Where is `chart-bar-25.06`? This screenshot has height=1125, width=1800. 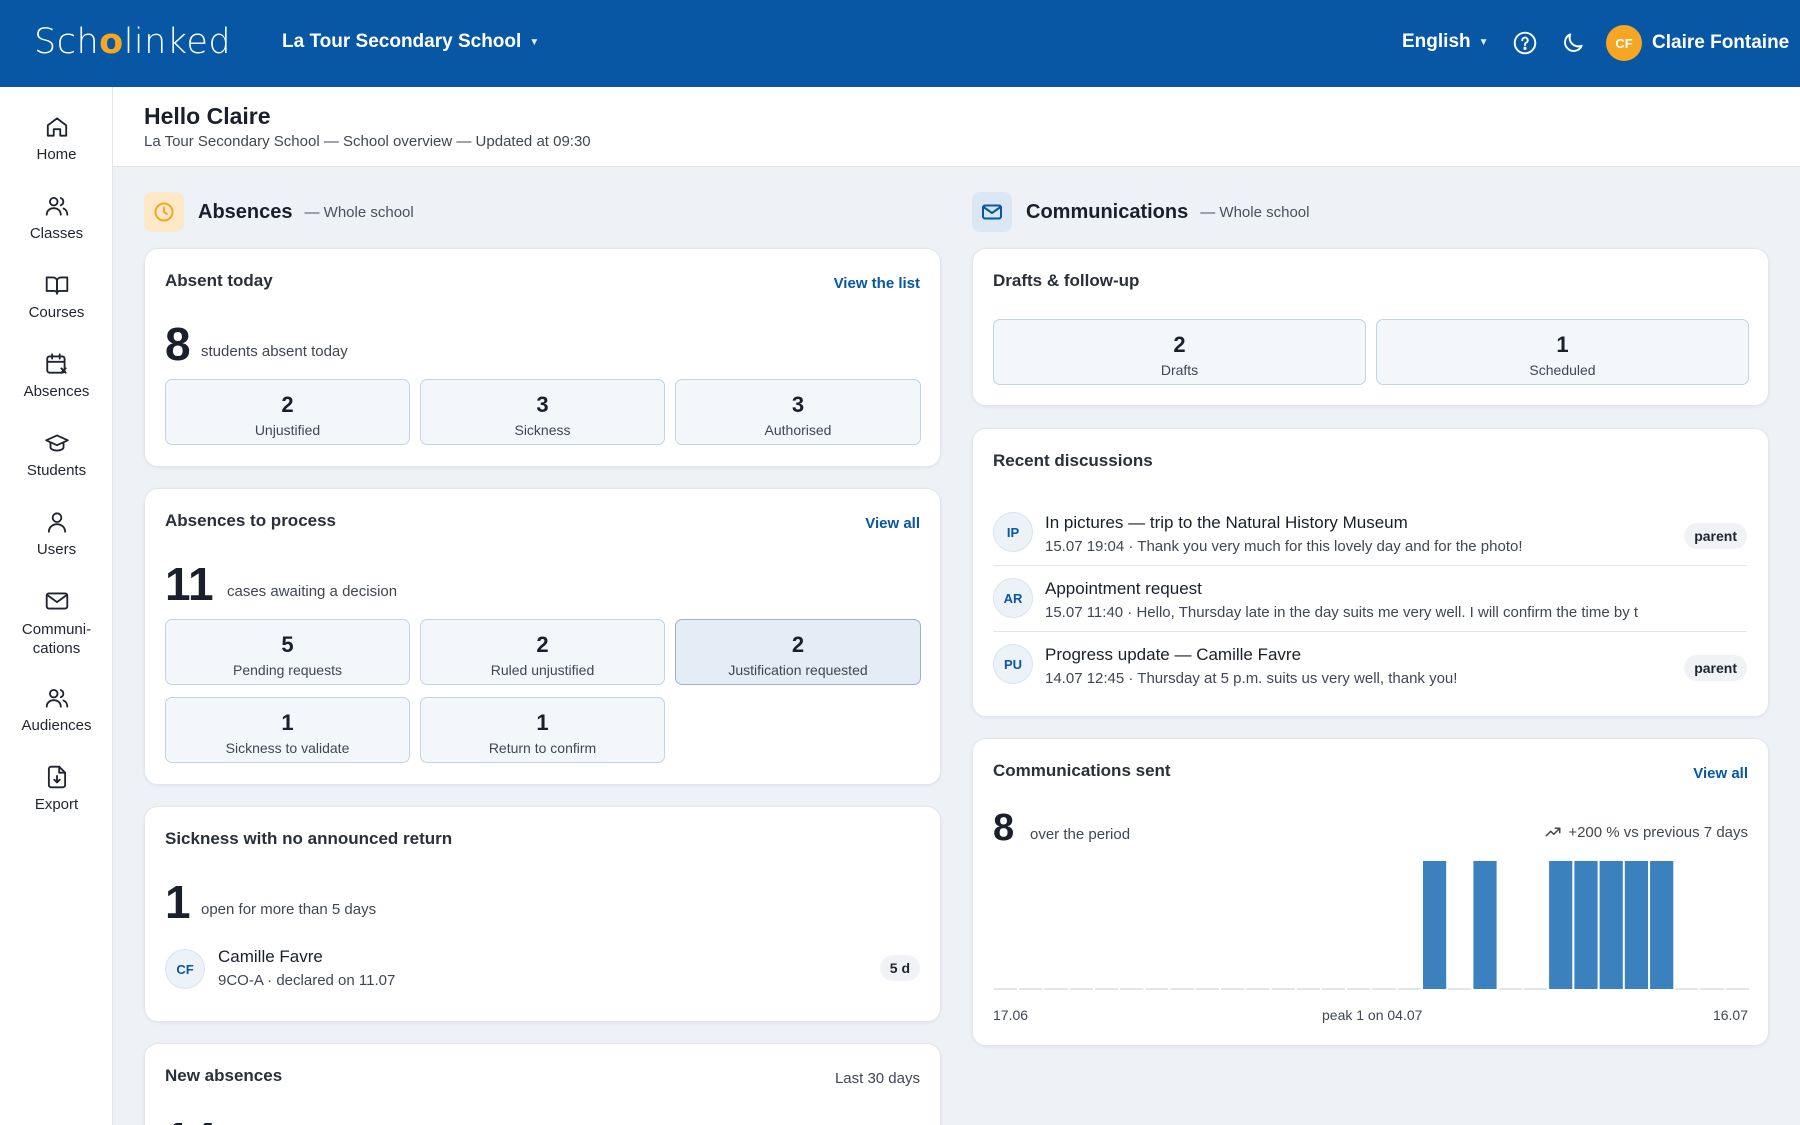
chart-bar-25.06 is located at coordinates (1207, 989).